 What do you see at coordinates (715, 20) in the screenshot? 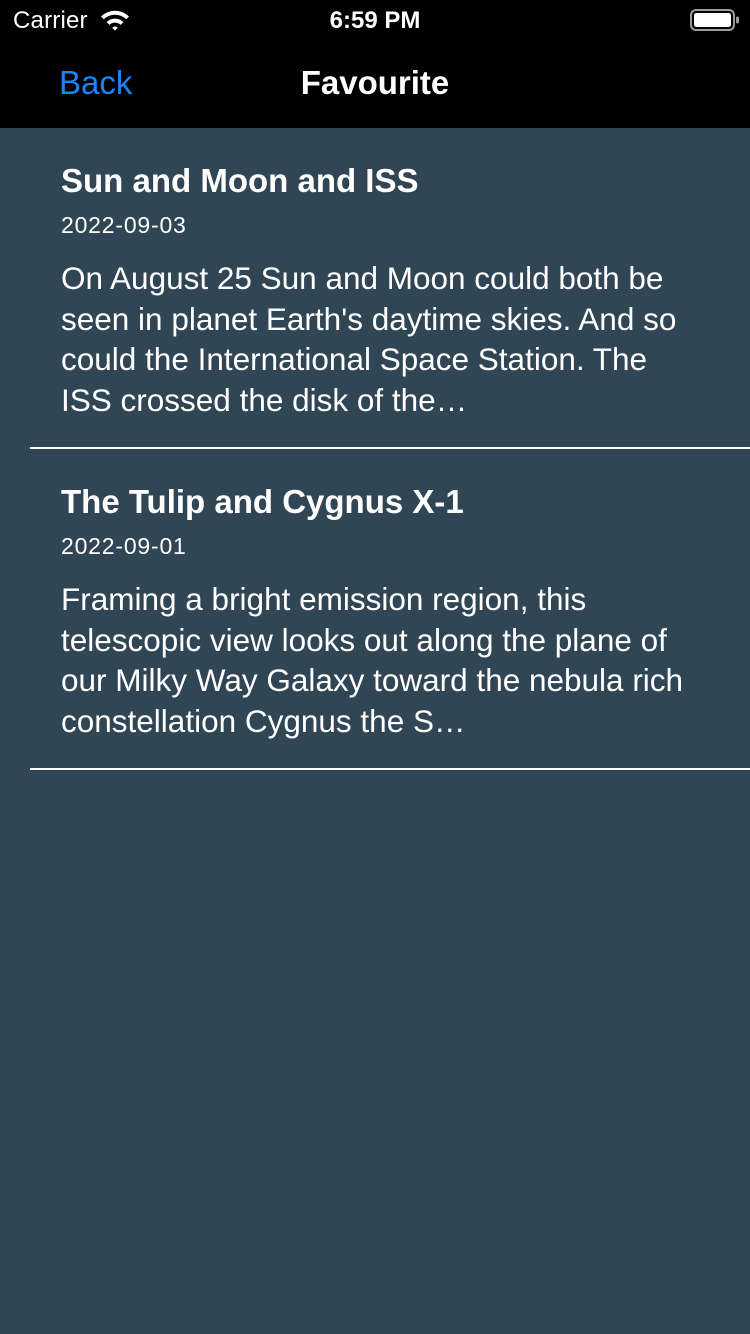
I see `battery-icon` at bounding box center [715, 20].